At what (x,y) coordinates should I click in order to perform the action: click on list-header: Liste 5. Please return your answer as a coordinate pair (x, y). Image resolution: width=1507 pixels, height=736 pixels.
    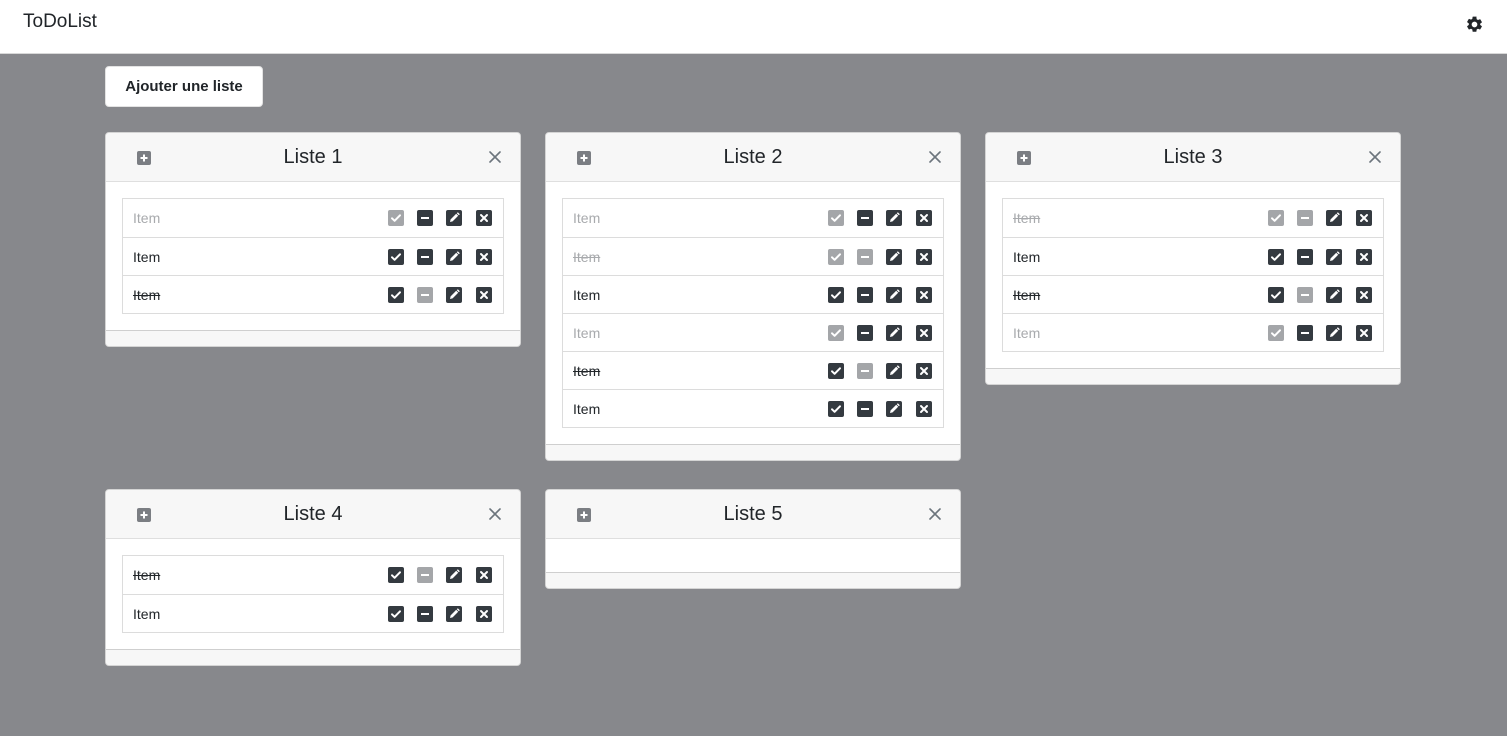
    Looking at the image, I should click on (753, 514).